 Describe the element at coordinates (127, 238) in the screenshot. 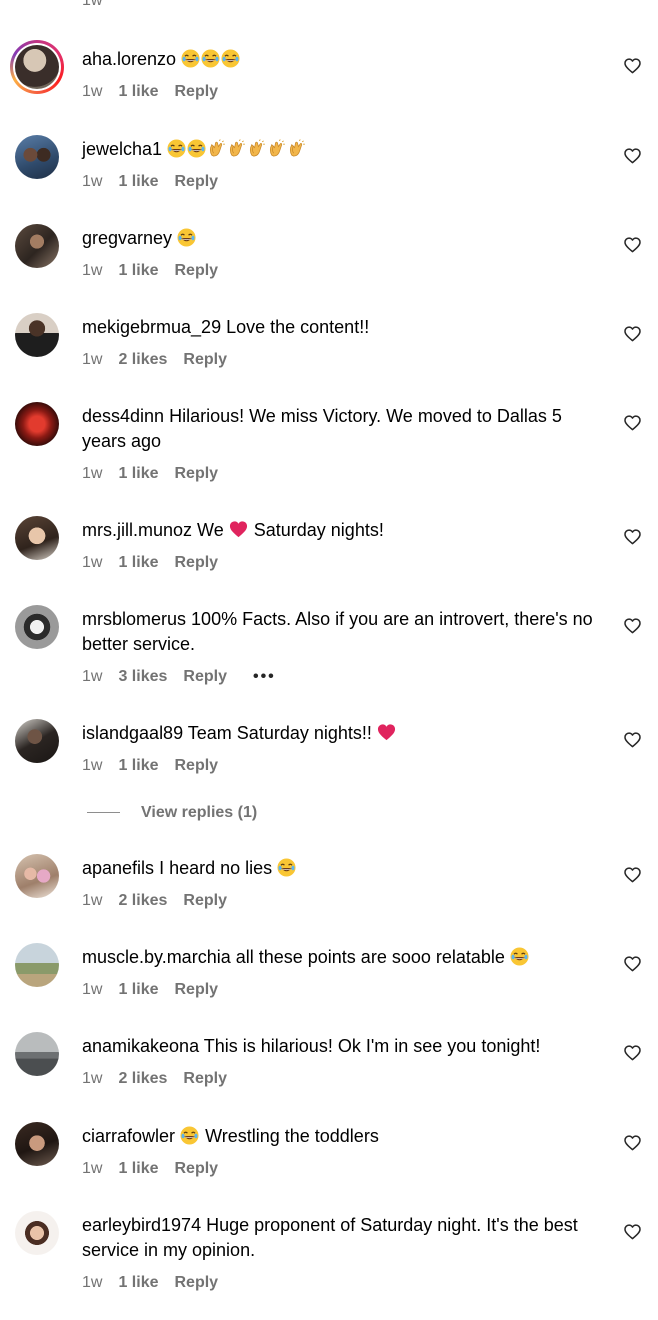

I see `comment-username: gregvarney` at that location.